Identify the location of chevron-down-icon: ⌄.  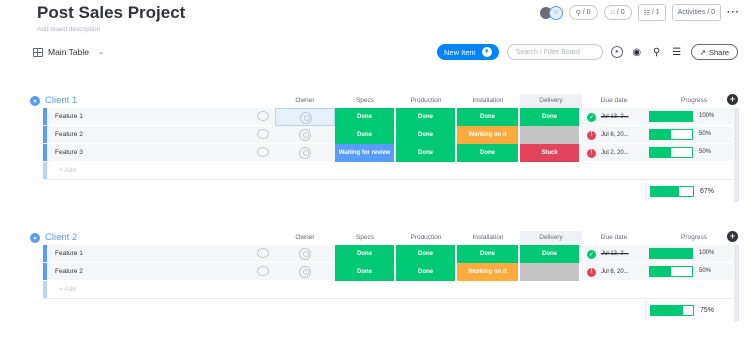
(100, 52).